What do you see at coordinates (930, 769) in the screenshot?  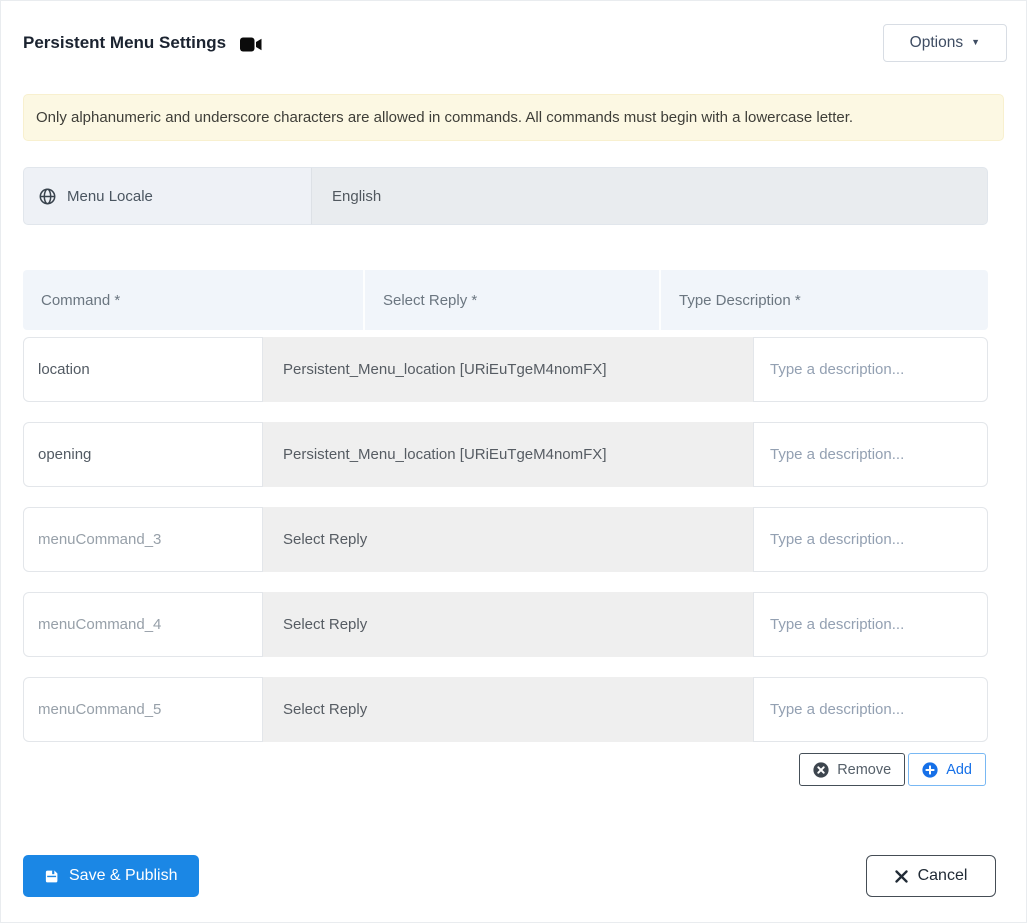 I see `plus-circle-icon` at bounding box center [930, 769].